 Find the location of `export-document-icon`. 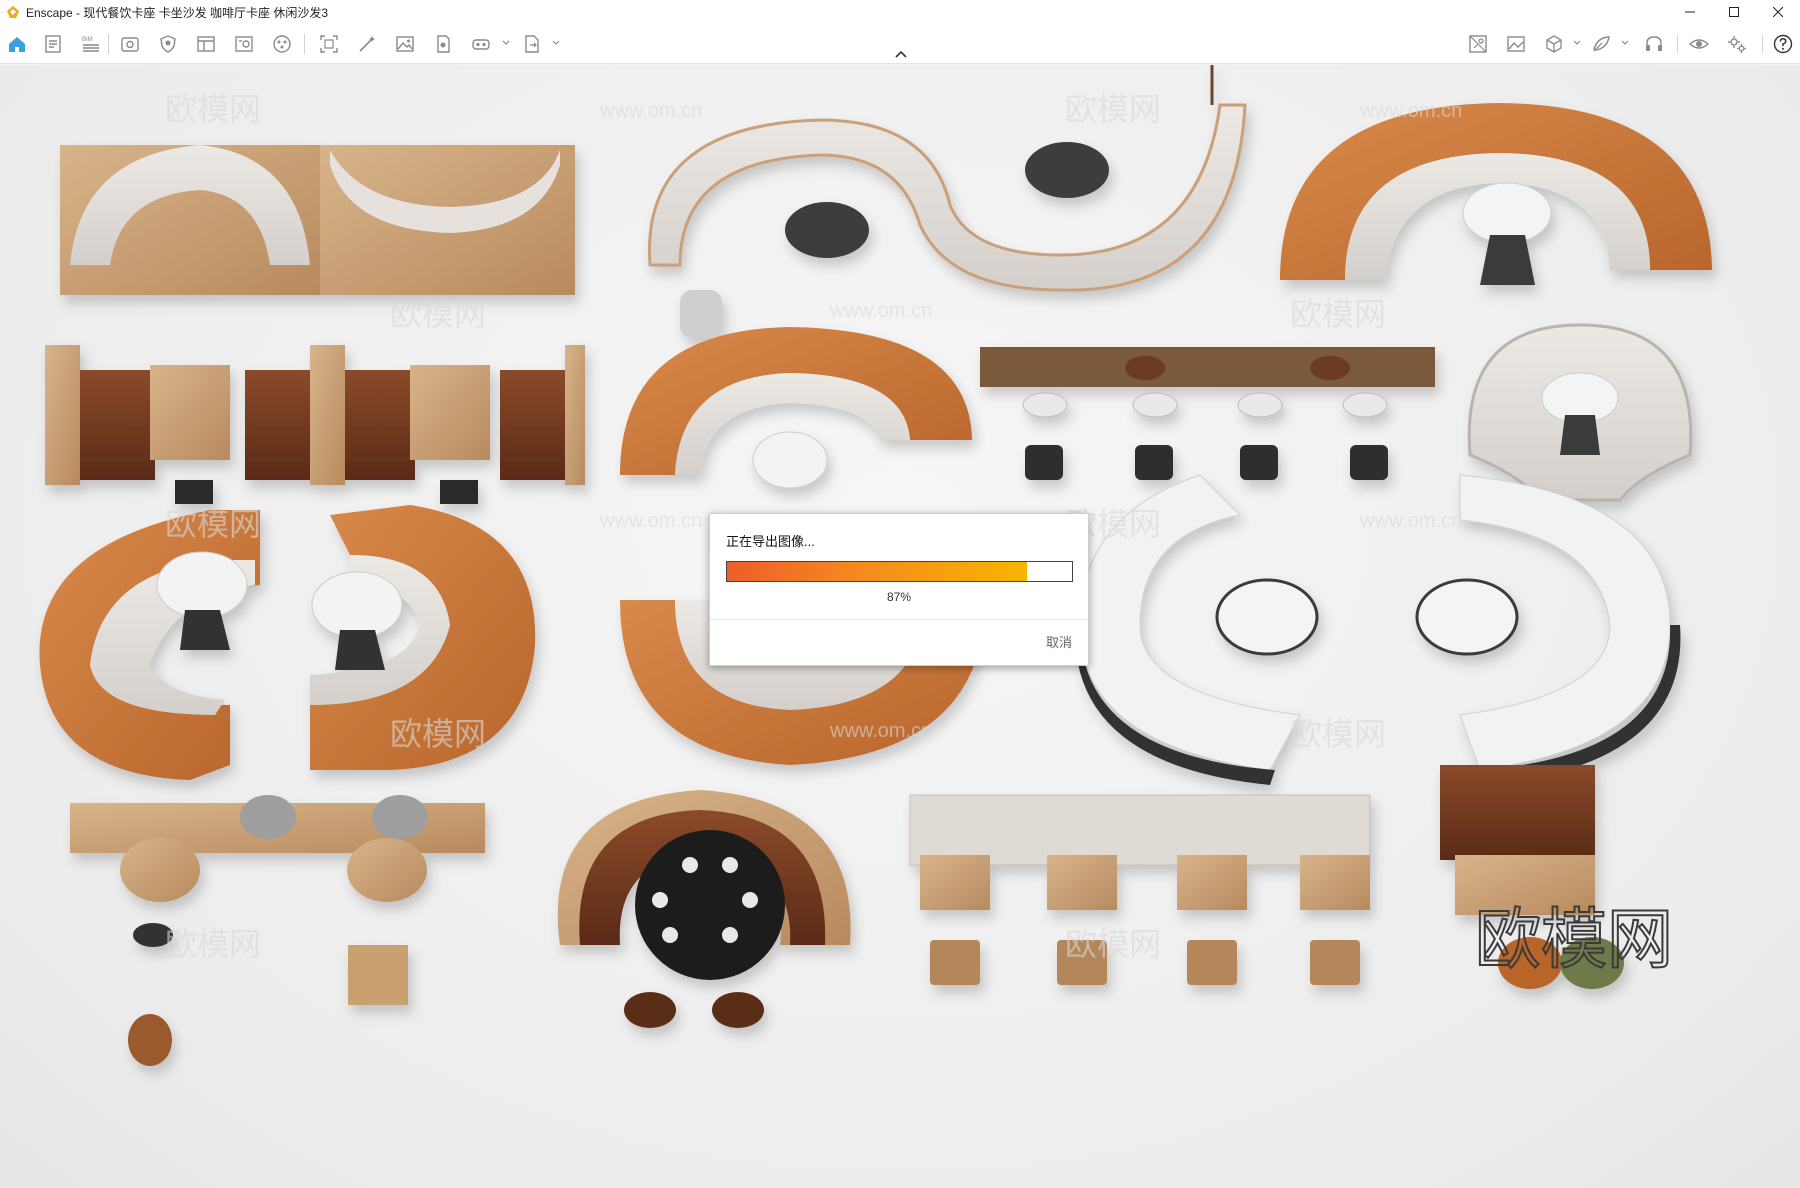

export-document-icon is located at coordinates (532, 44).